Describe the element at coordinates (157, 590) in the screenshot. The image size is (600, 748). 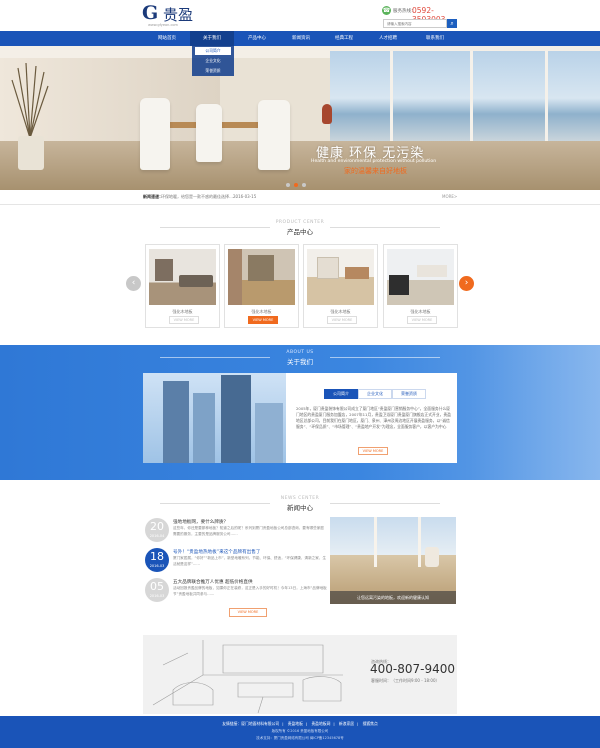
I see `news-date: 05 2016-03` at that location.